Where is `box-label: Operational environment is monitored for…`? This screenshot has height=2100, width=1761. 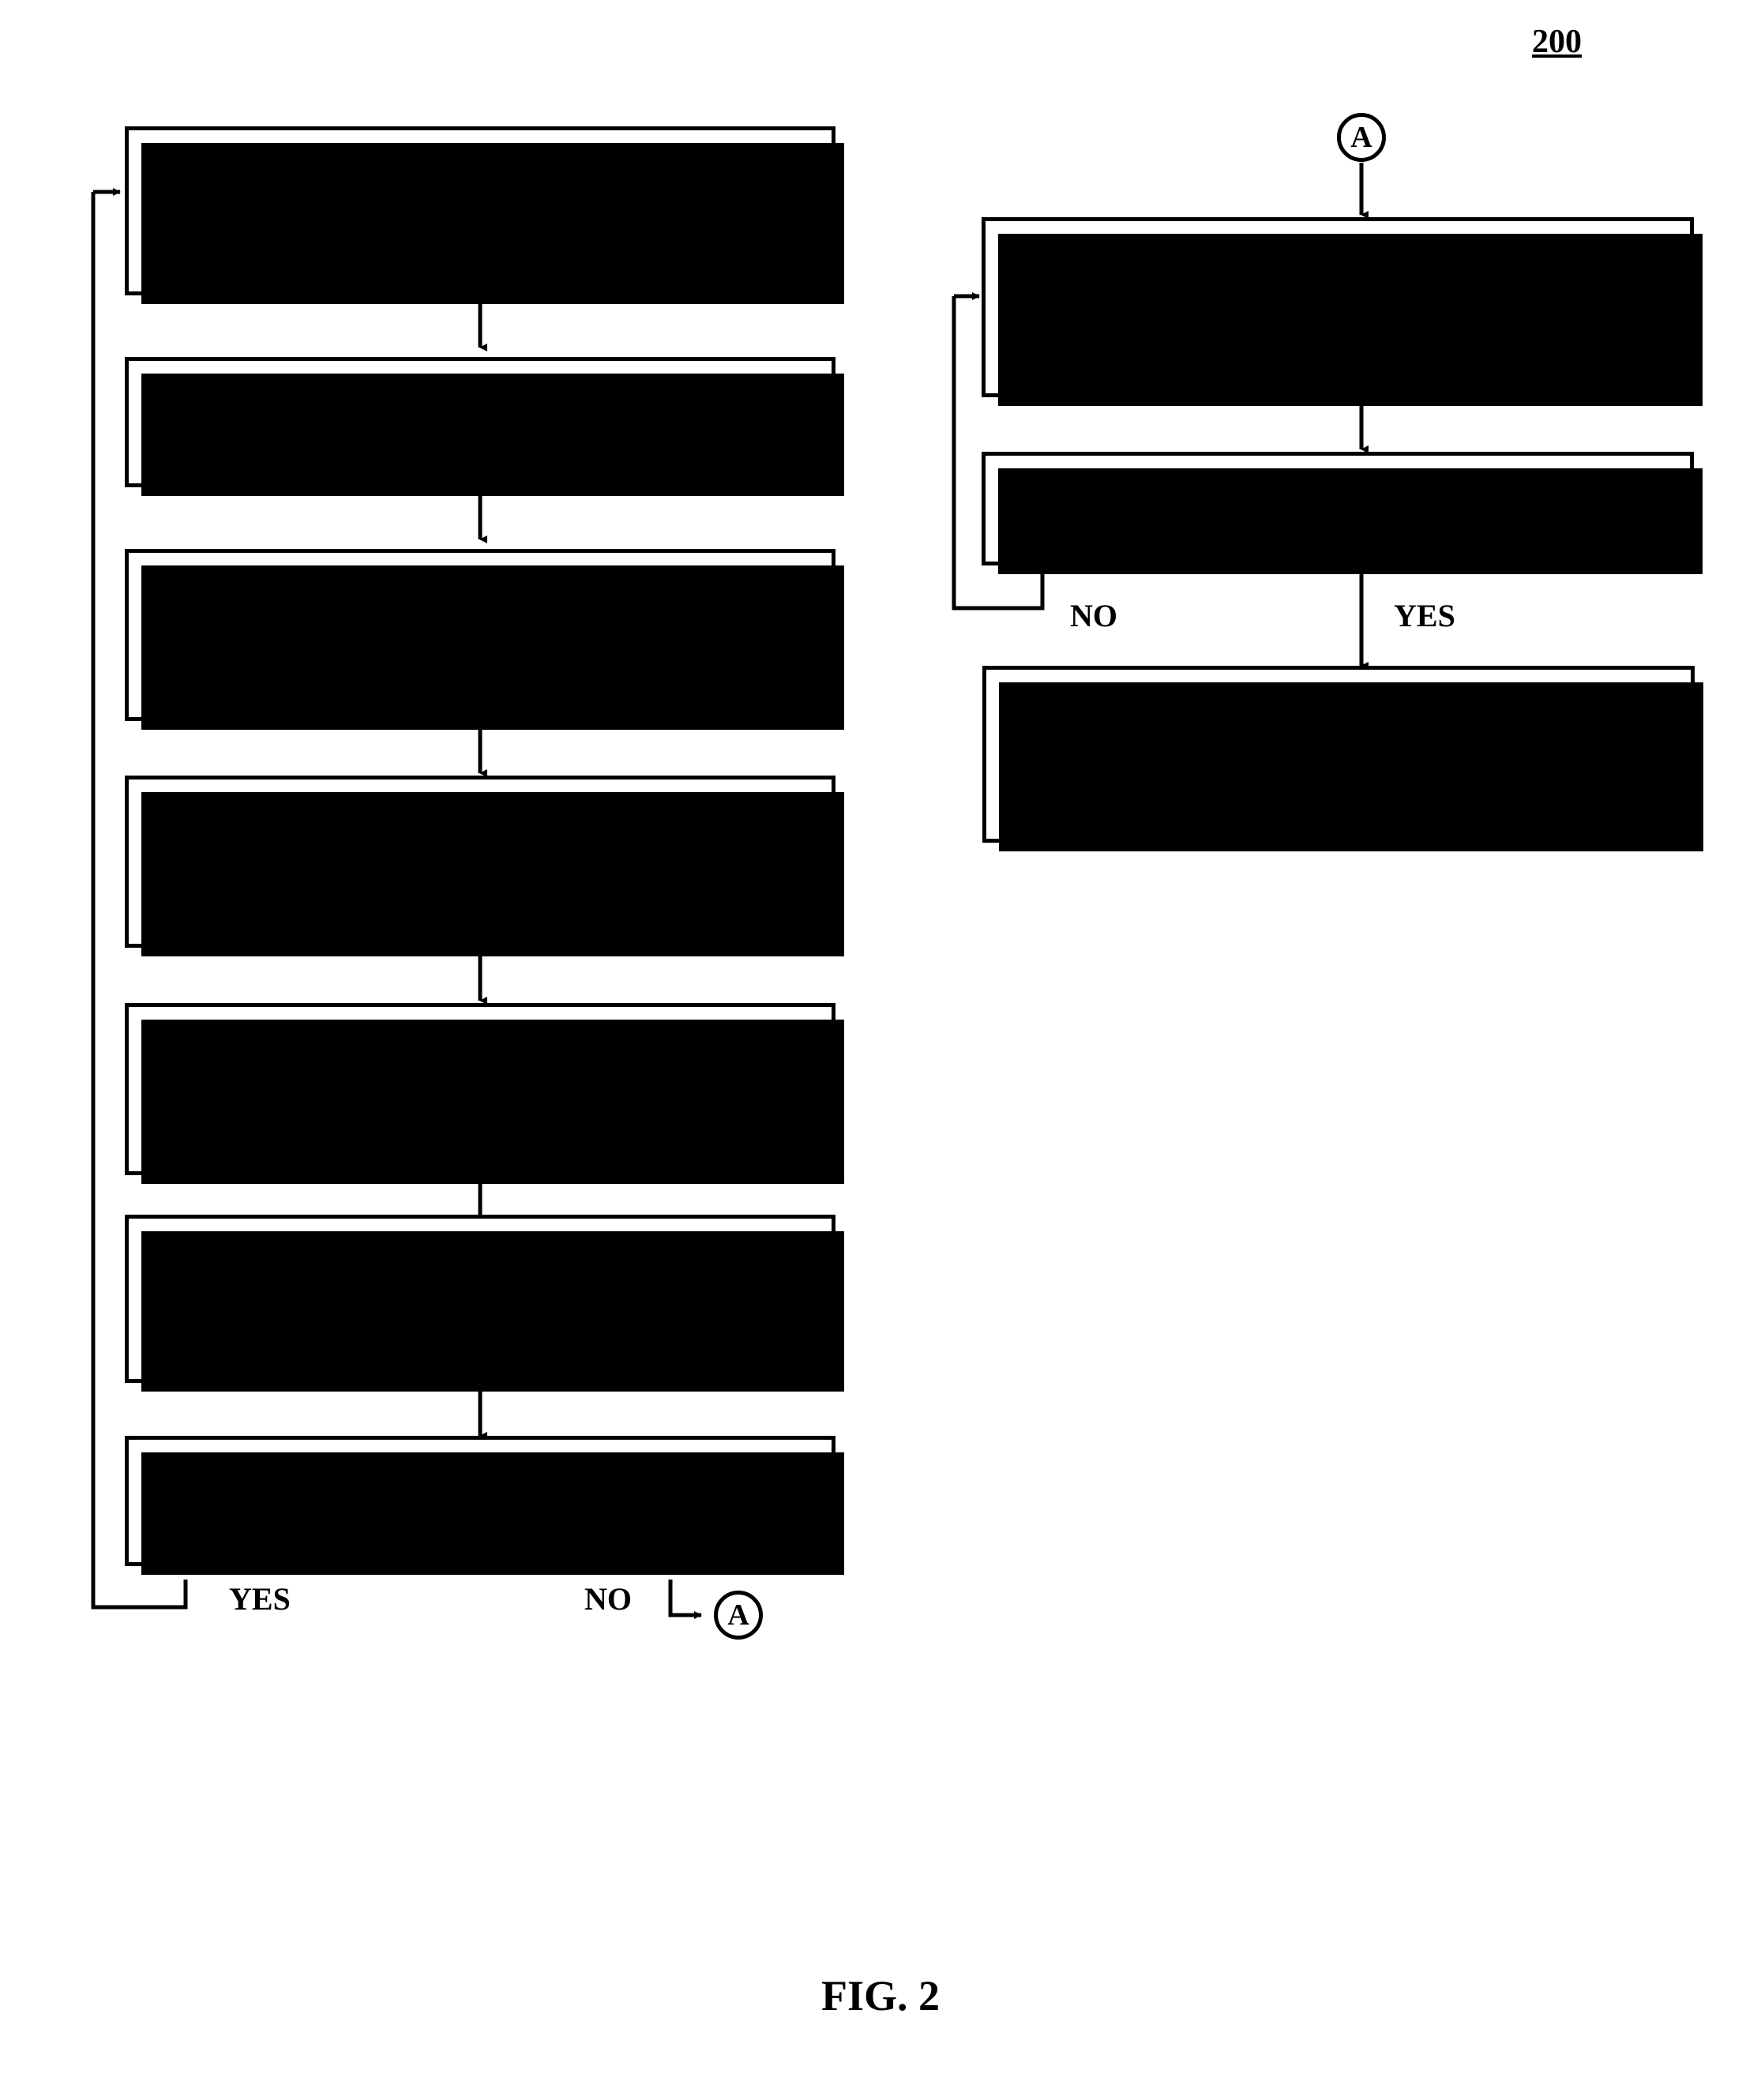 box-label: Operational environment is monitored for… is located at coordinates (1337, 268).